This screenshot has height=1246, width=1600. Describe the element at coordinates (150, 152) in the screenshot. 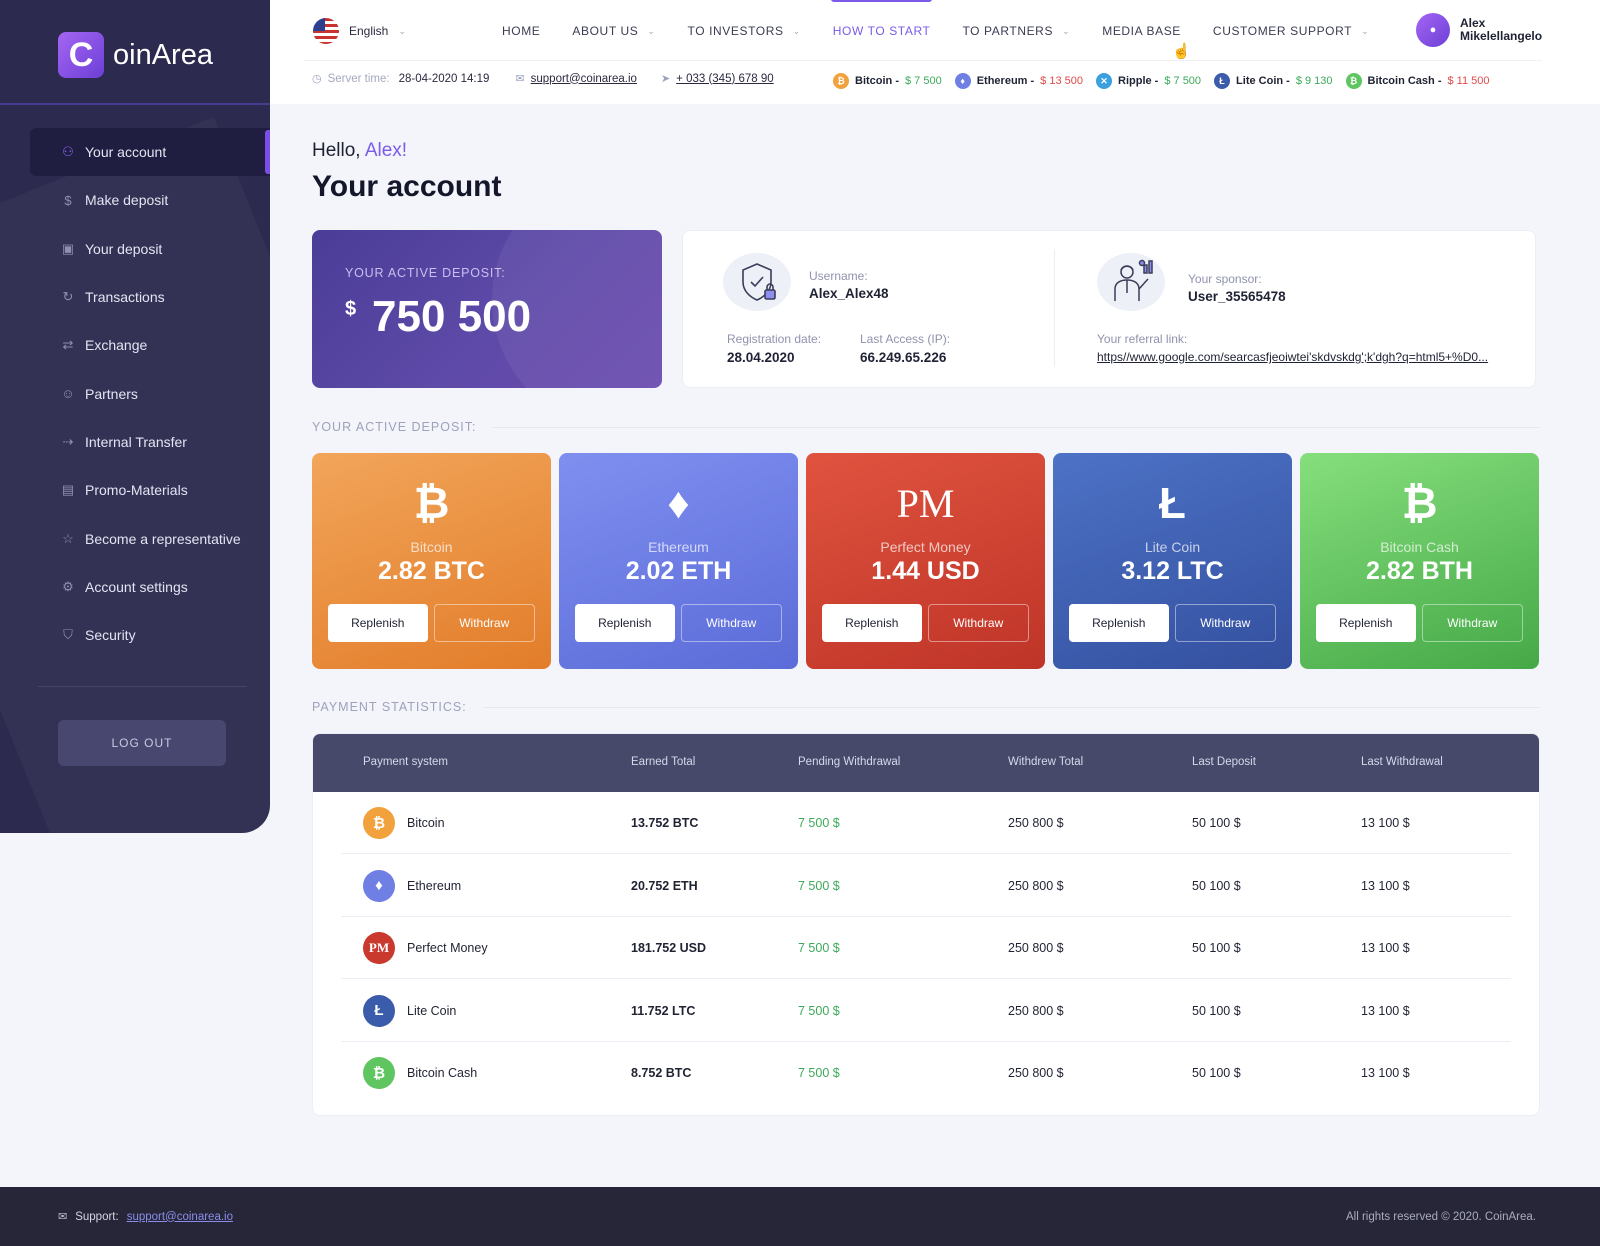

I see `sidebar-item-your-account: ⚇ Your account` at that location.